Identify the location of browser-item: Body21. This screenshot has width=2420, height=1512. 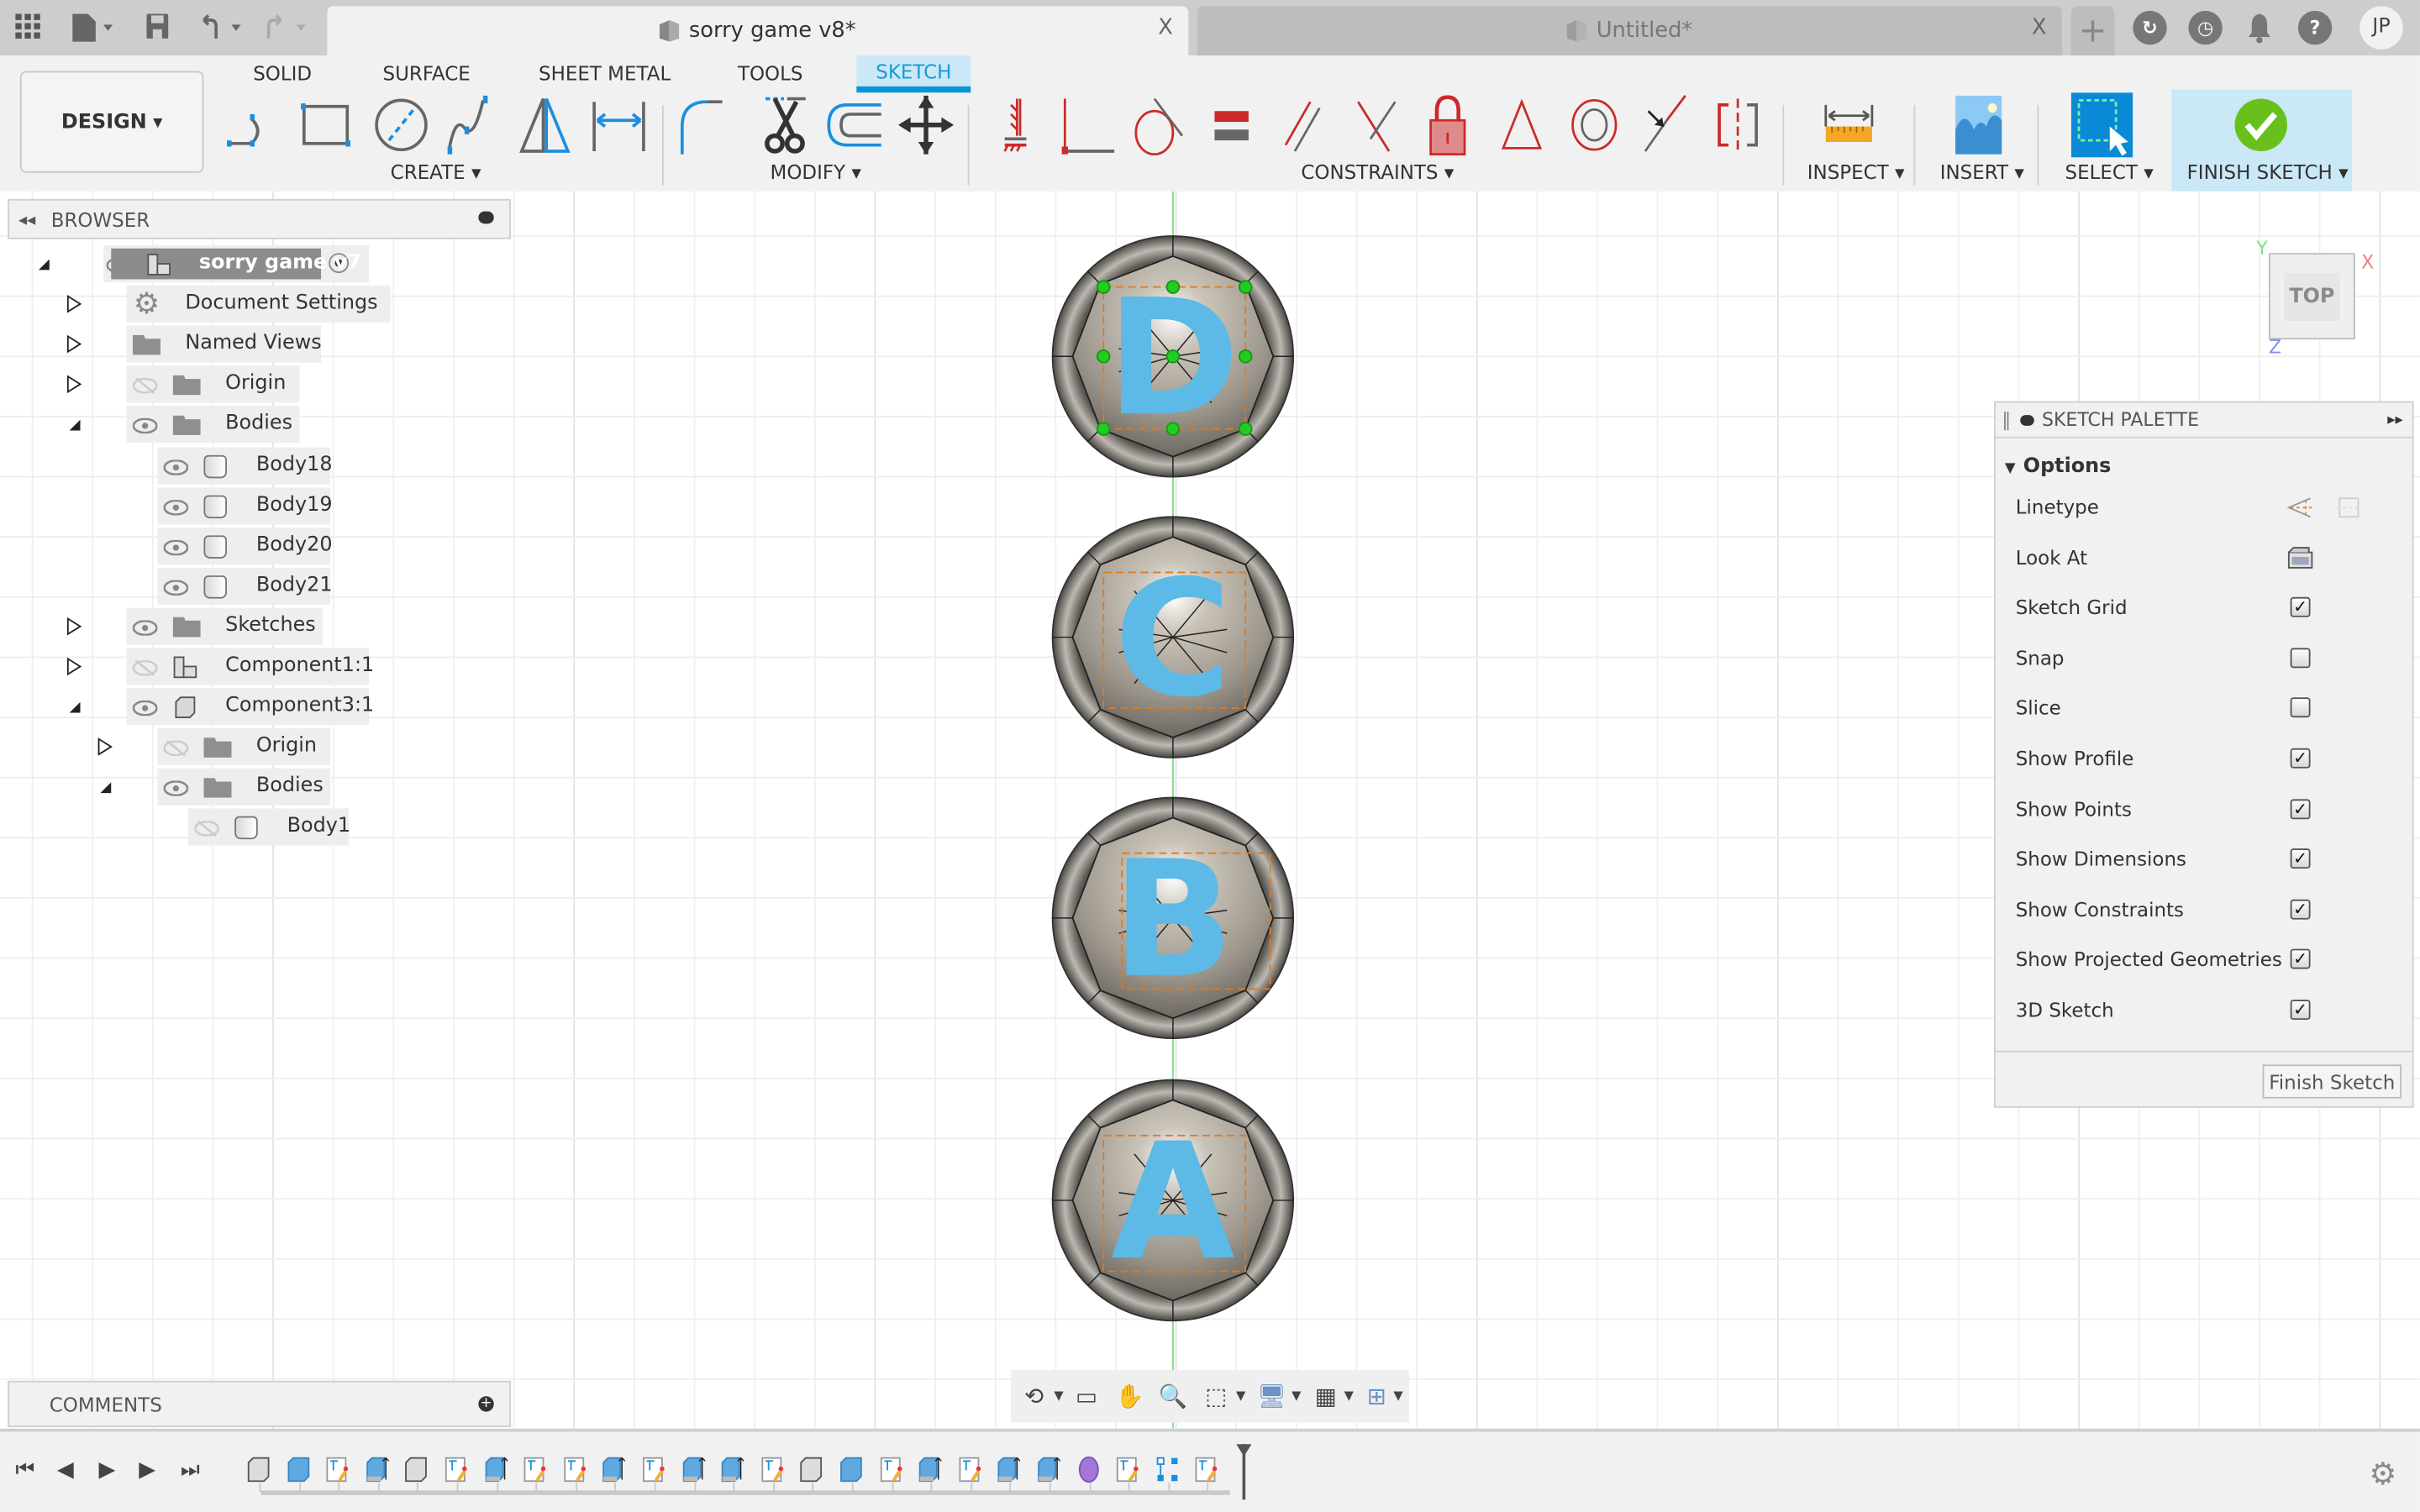
(255, 586).